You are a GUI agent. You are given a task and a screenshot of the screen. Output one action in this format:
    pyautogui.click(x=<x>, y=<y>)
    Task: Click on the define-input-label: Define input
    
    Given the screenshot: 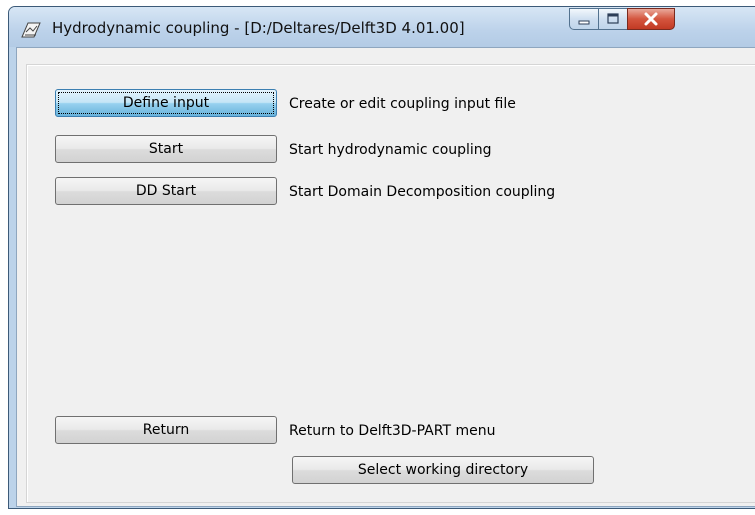 What is the action you would take?
    pyautogui.click(x=166, y=103)
    